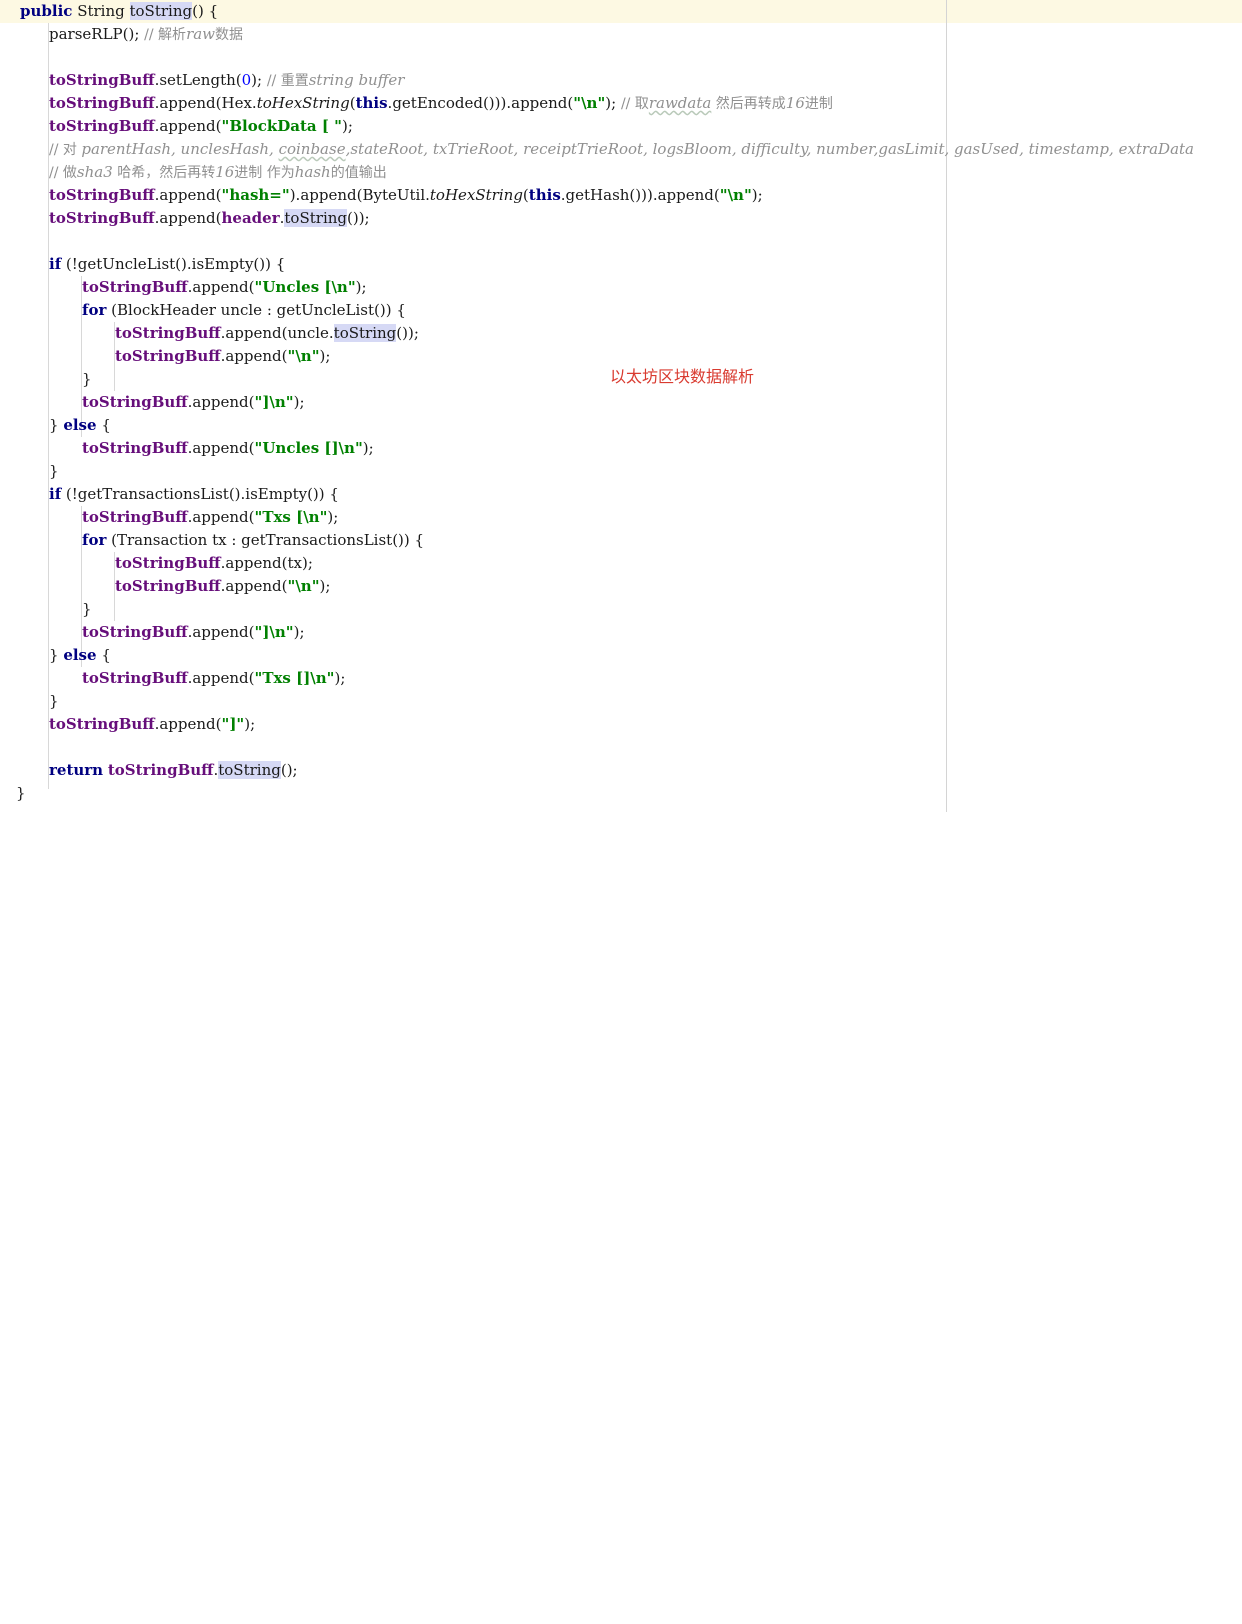  Describe the element at coordinates (312, 172) in the screenshot. I see `comment-sha3-hash: hash` at that location.